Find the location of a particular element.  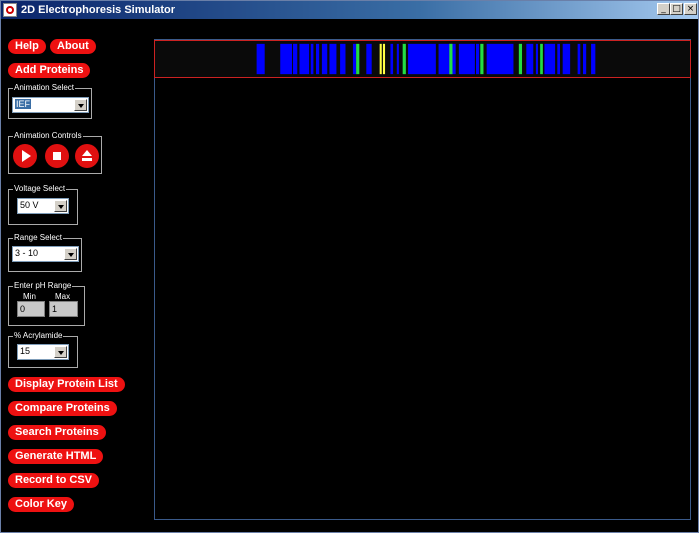

acrylamide-group: % Acrylamide 15 is located at coordinates (43, 349).